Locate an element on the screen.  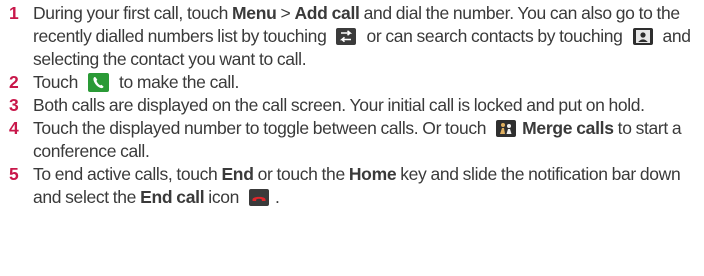
step-number: 2 is located at coordinates (14, 82).